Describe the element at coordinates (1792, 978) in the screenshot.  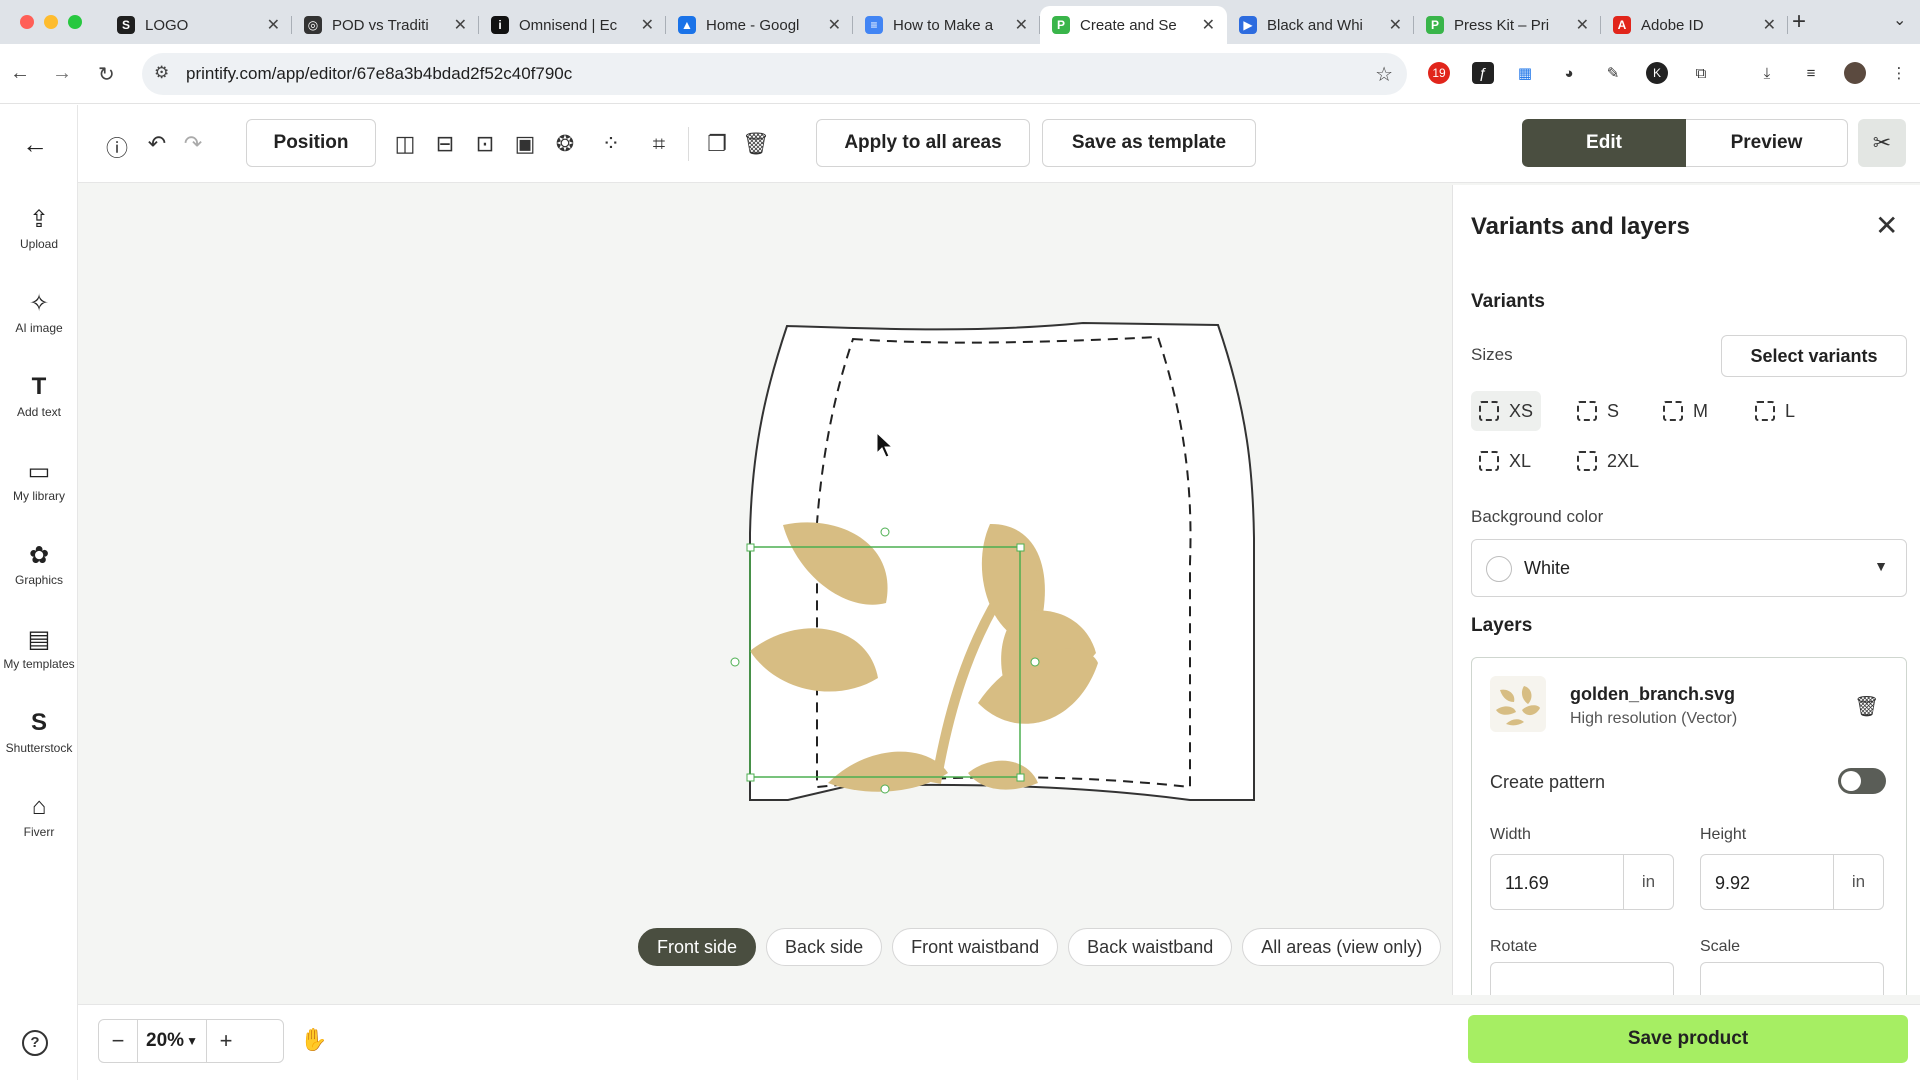
I see `scale-input` at that location.